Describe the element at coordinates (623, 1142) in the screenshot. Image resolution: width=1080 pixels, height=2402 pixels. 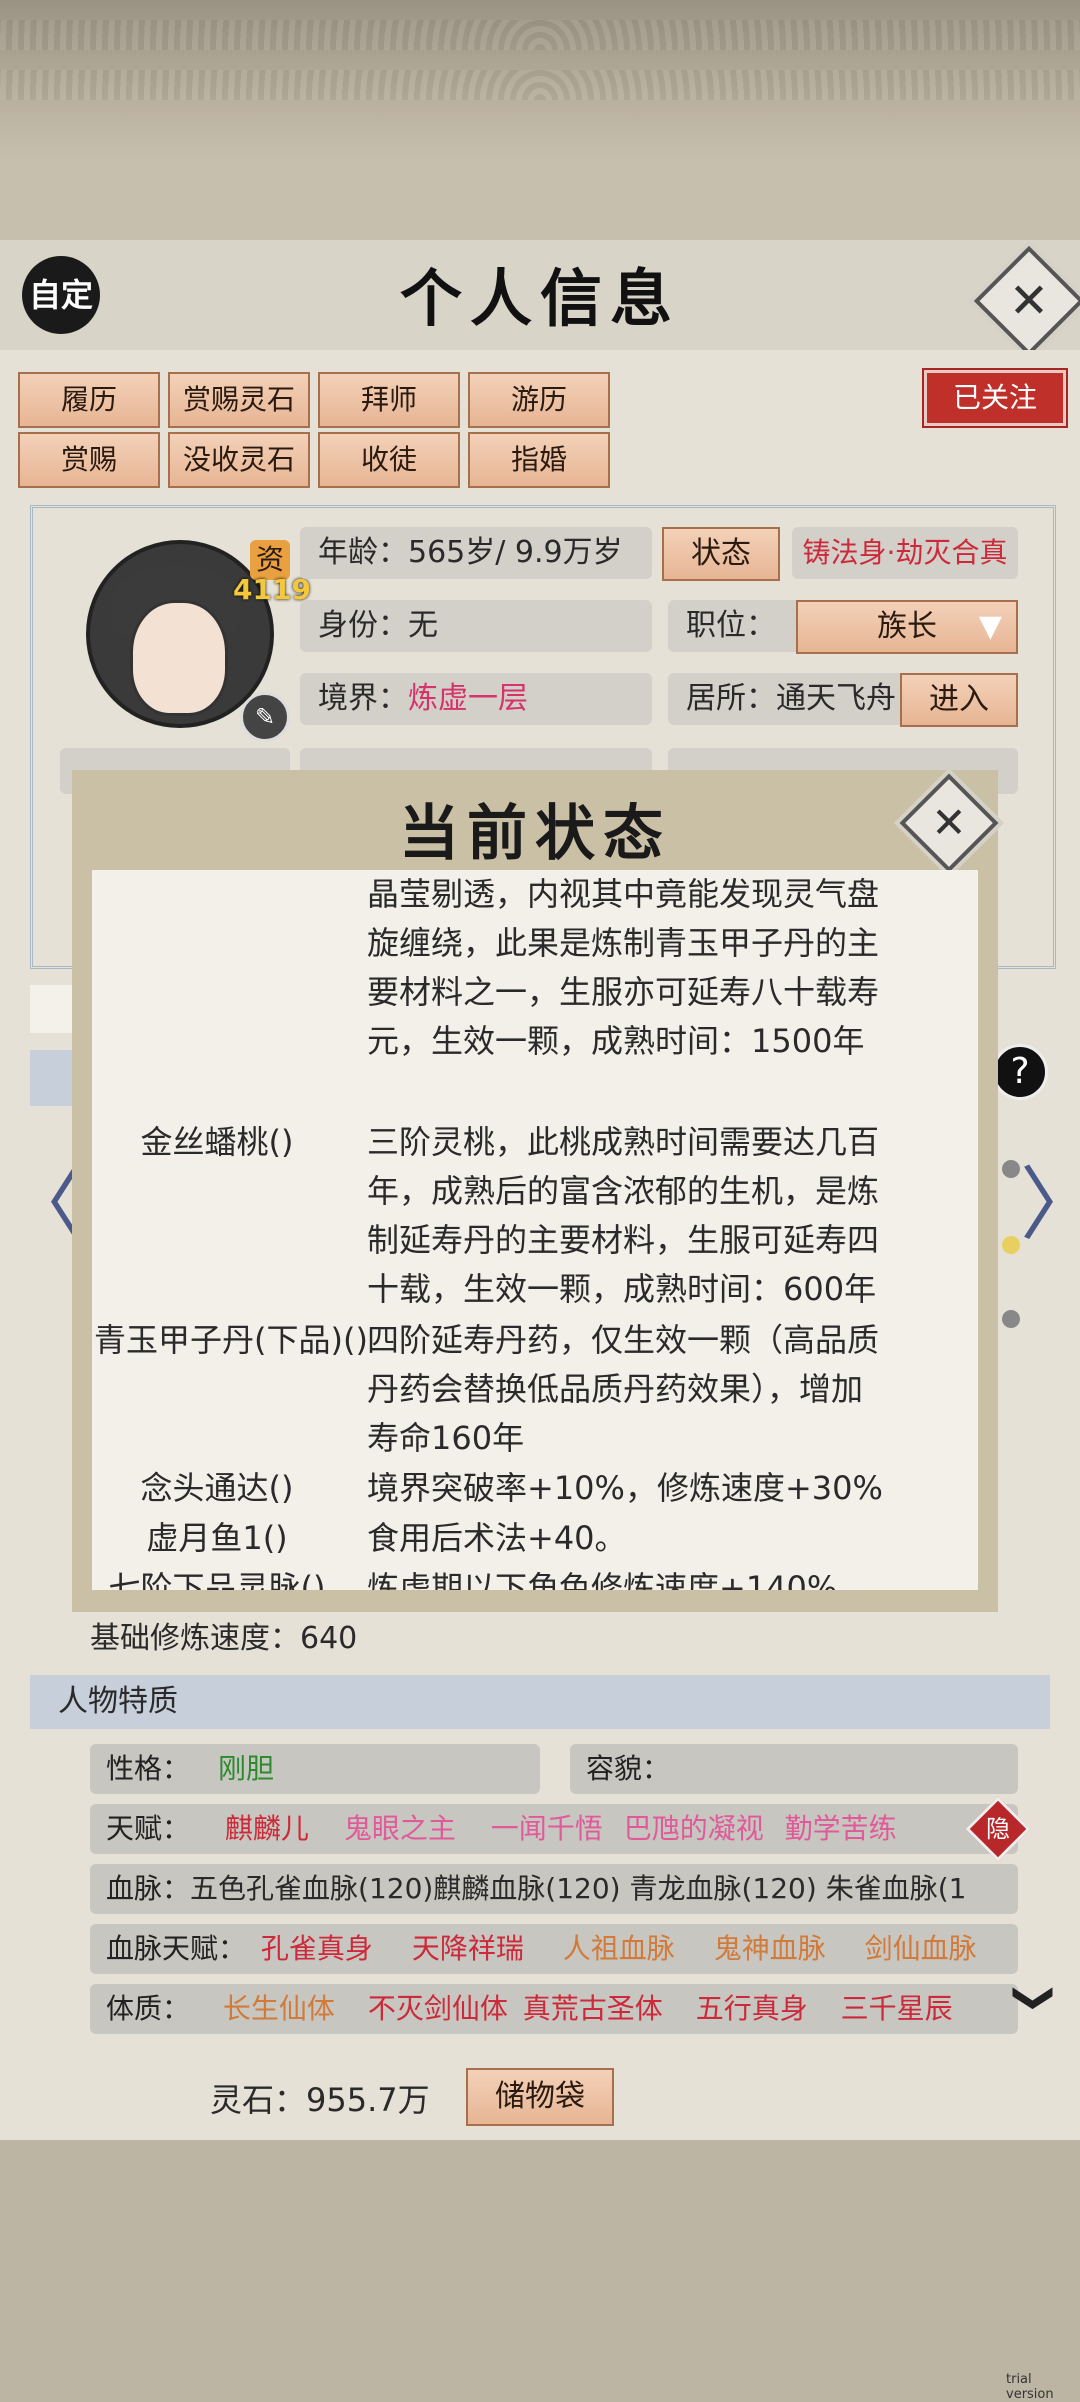
I see `desc-line: 三阶灵桃，此桃成熟时间需要达几百` at that location.